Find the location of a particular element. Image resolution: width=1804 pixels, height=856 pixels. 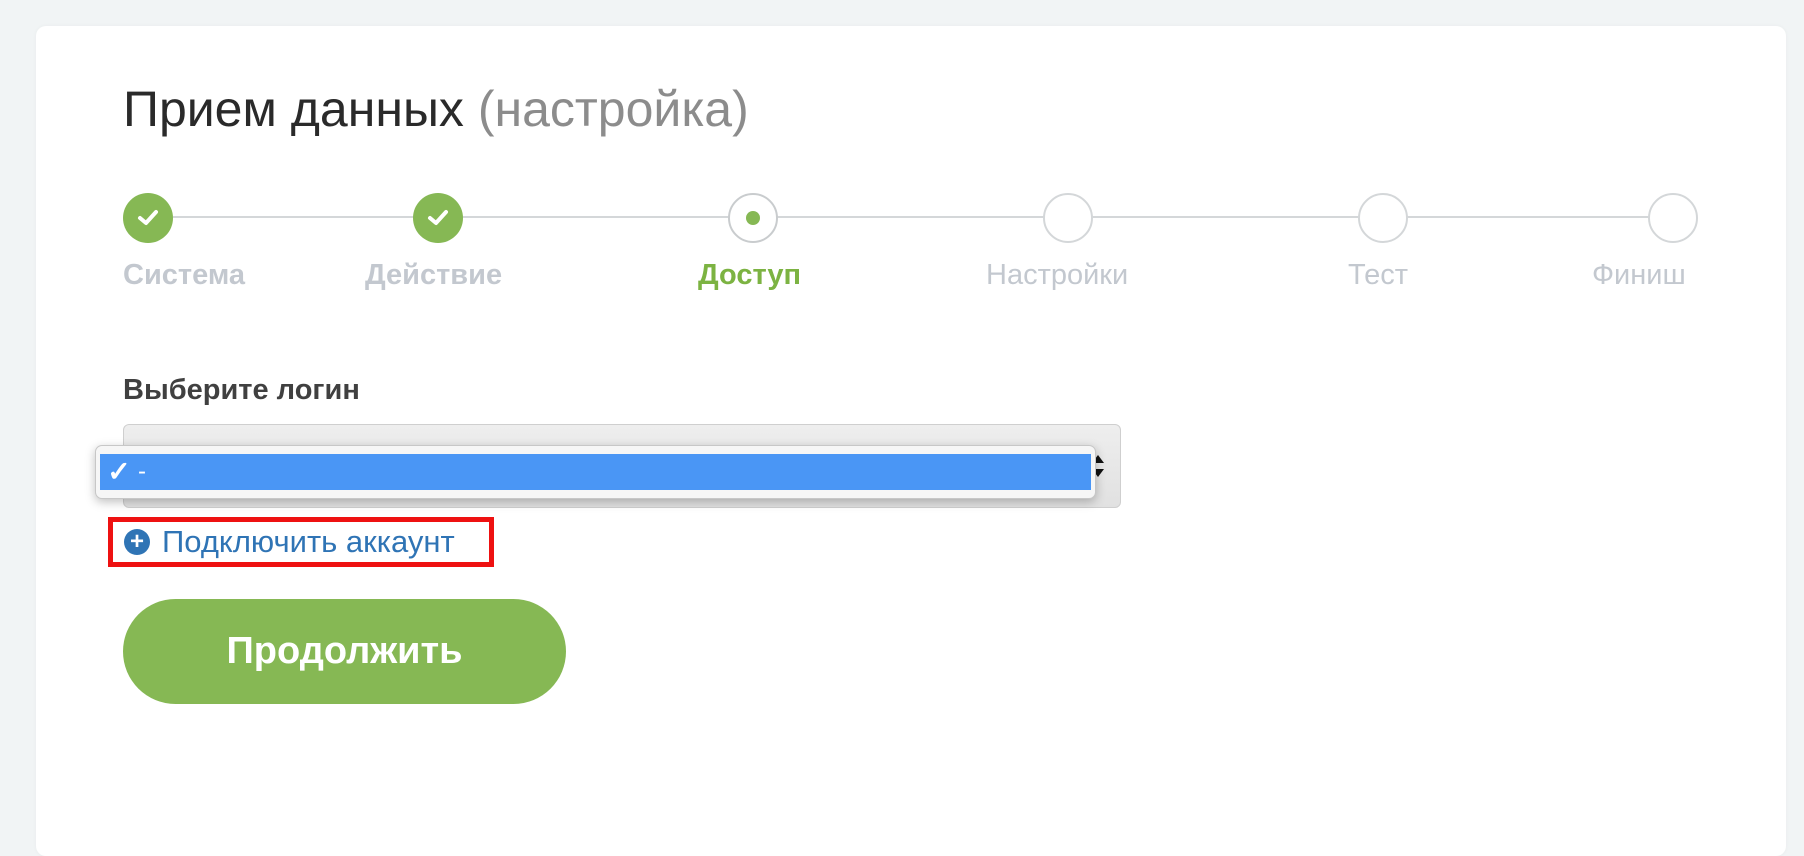

connect-account-link: + Подключить аккаунт is located at coordinates (301, 542).